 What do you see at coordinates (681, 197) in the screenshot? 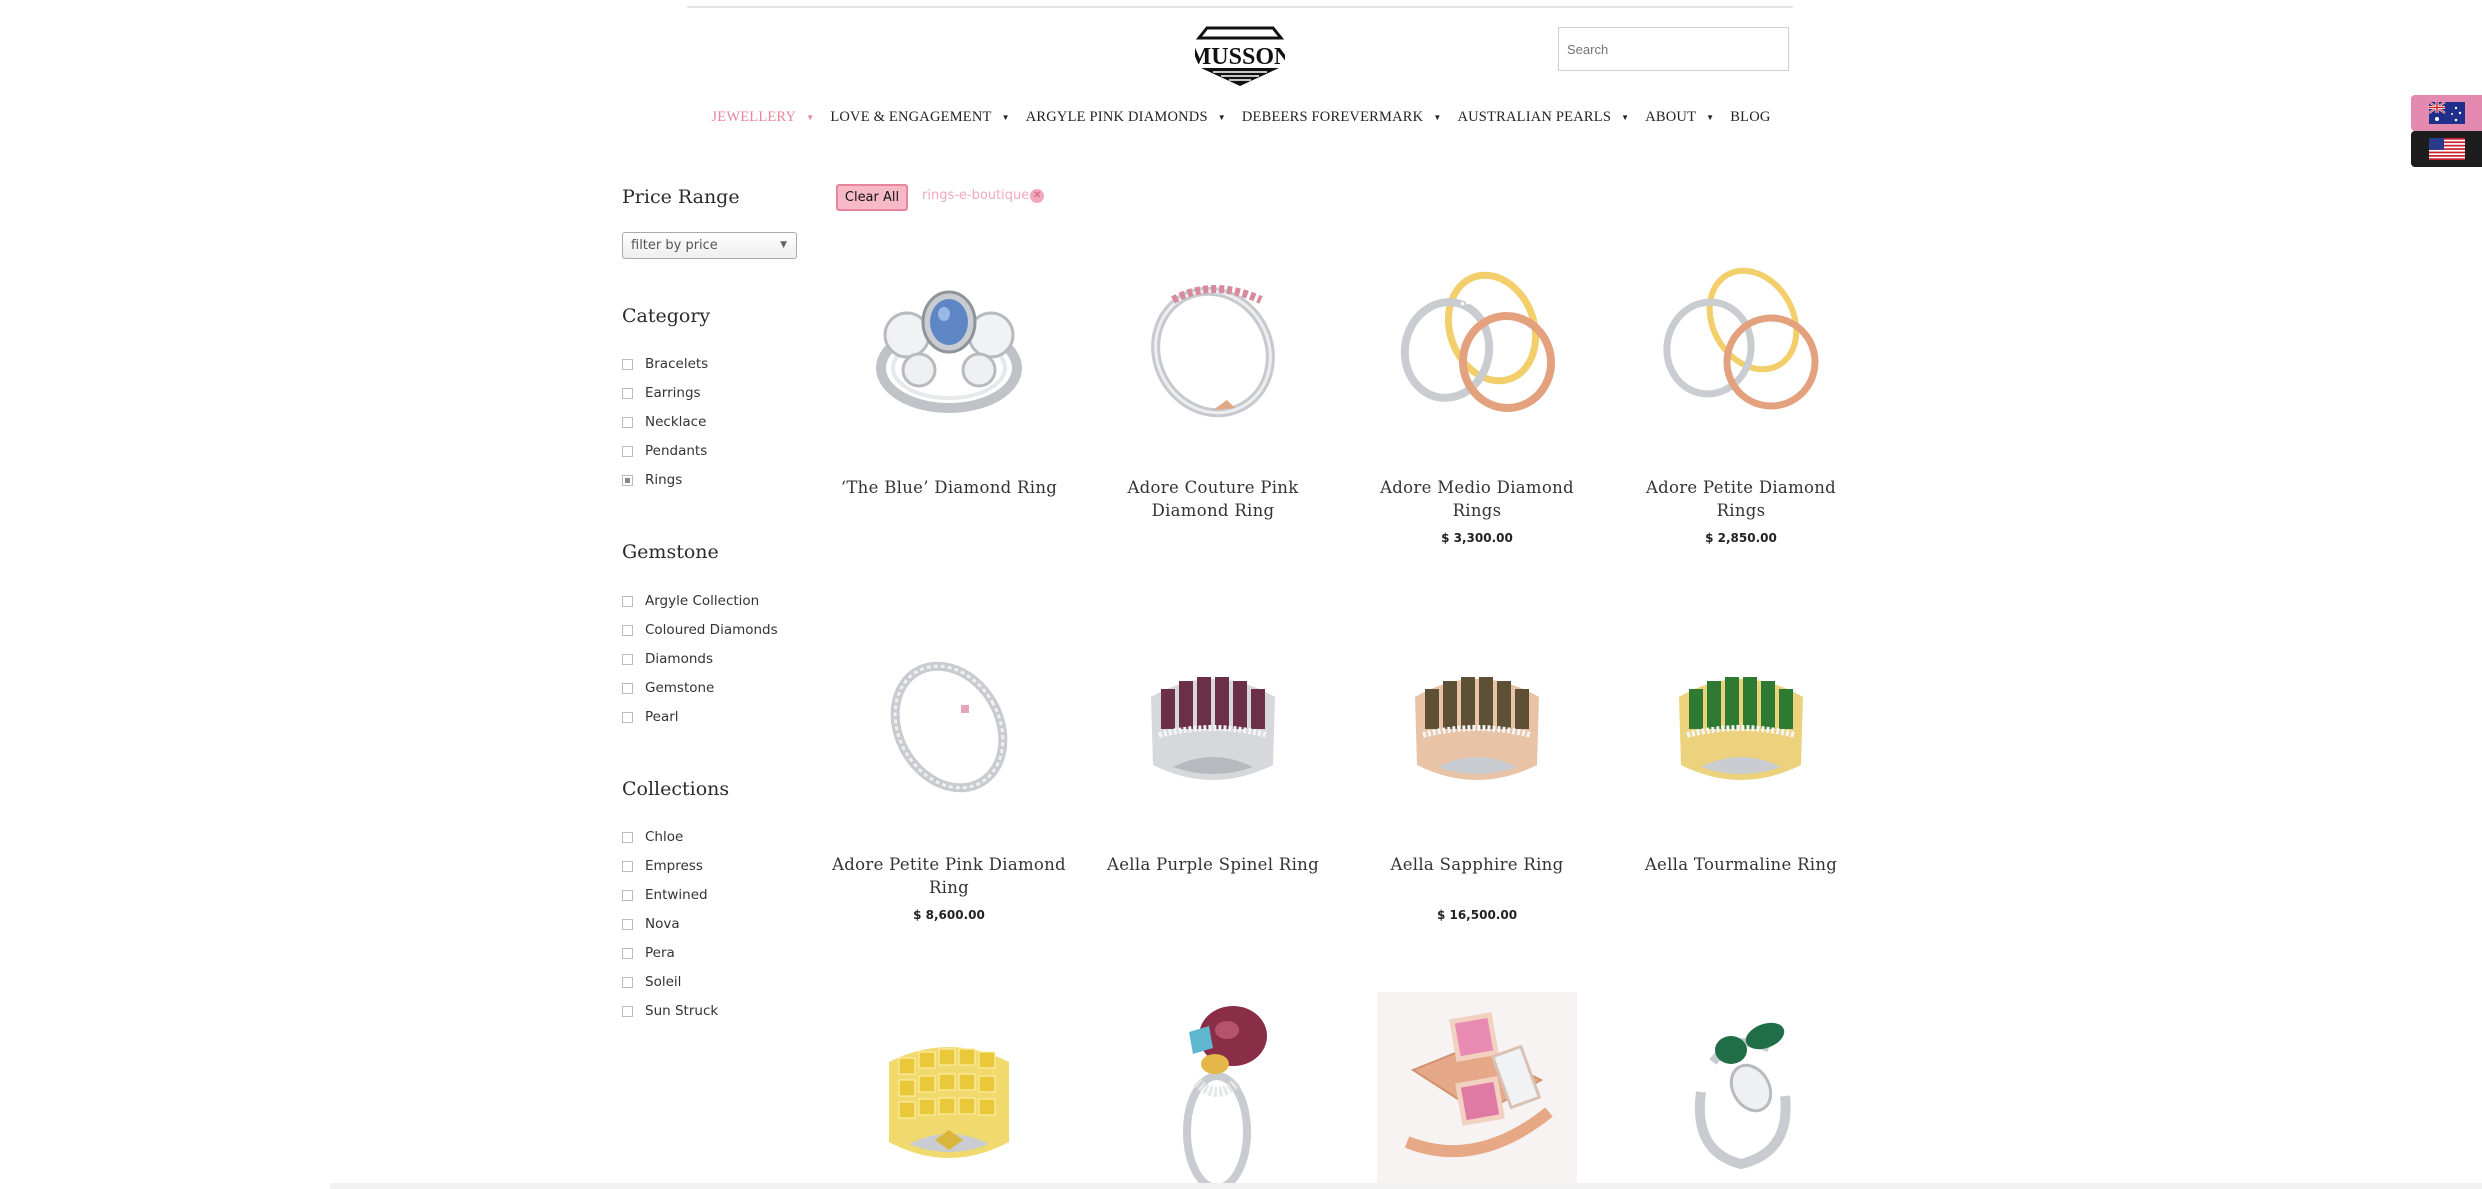
I see `price-range-title: Price Range` at bounding box center [681, 197].